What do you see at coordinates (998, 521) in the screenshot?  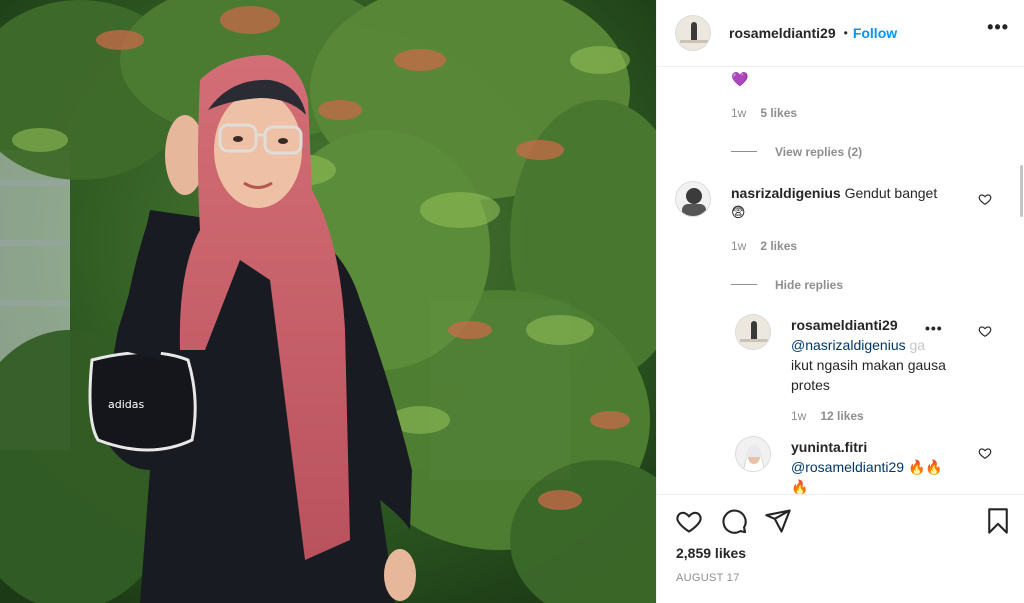 I see `bookmark-icon` at bounding box center [998, 521].